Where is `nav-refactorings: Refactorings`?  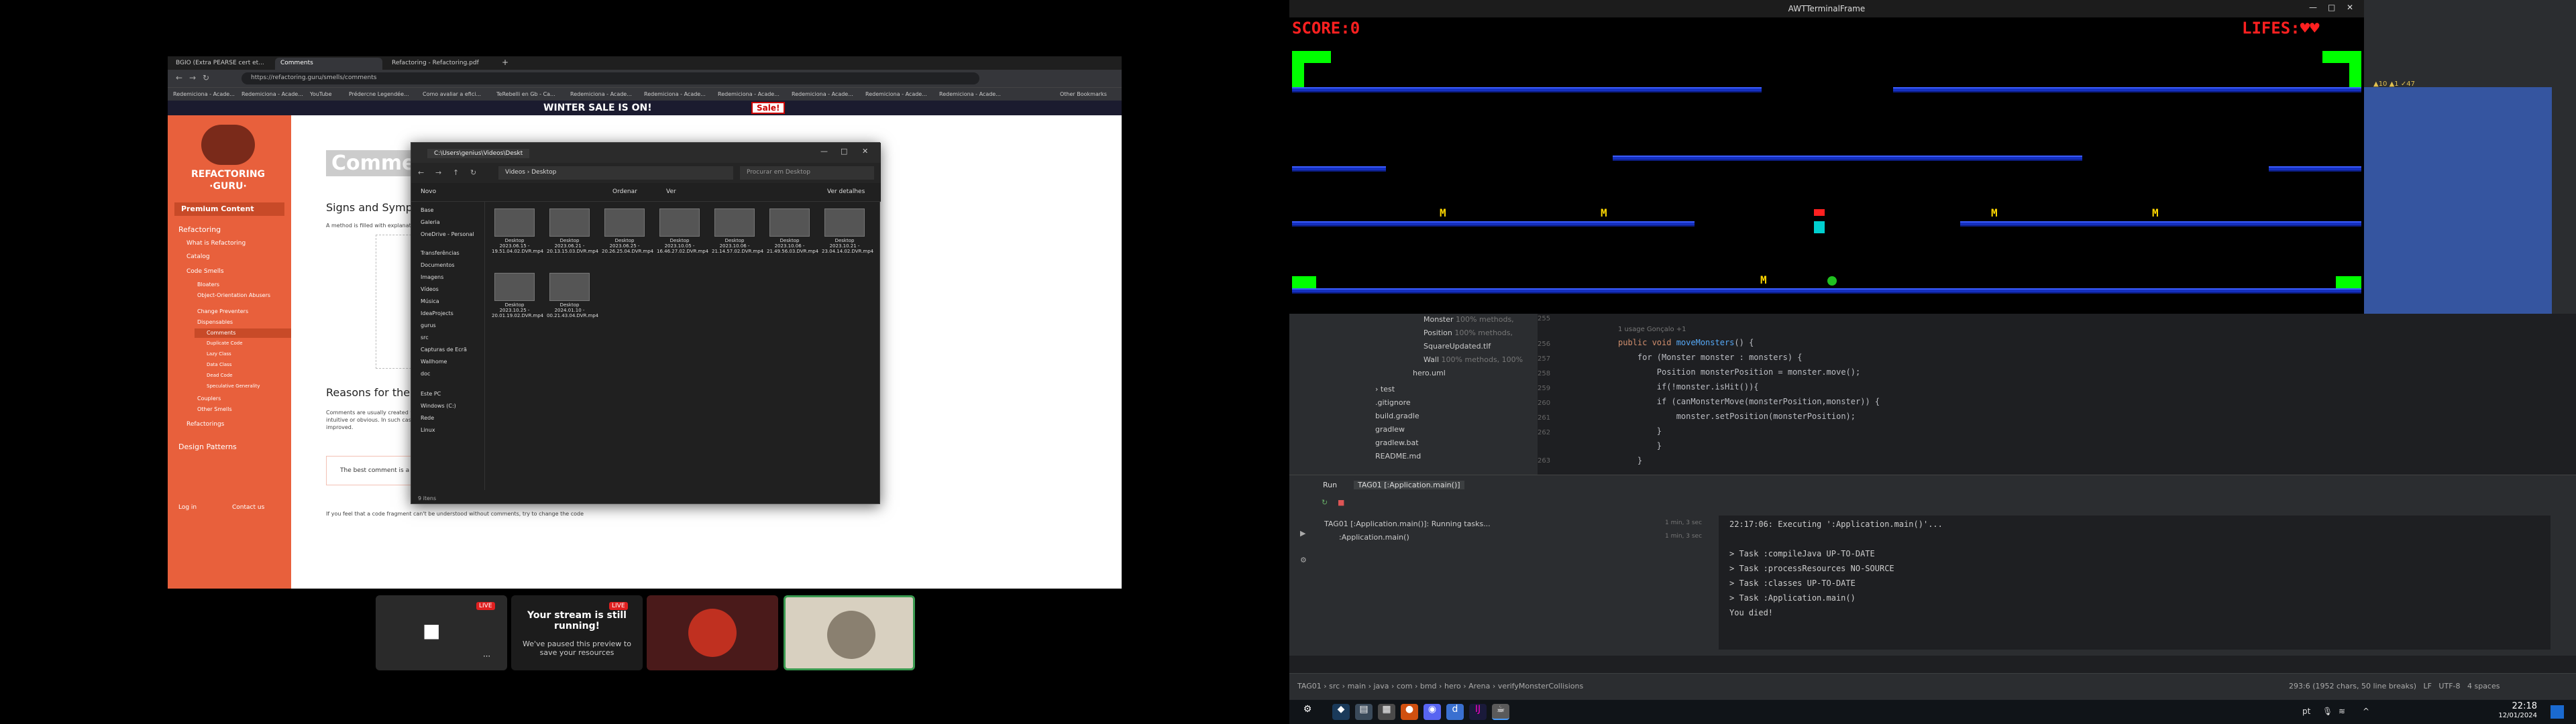
nav-refactorings: Refactorings is located at coordinates (205, 424).